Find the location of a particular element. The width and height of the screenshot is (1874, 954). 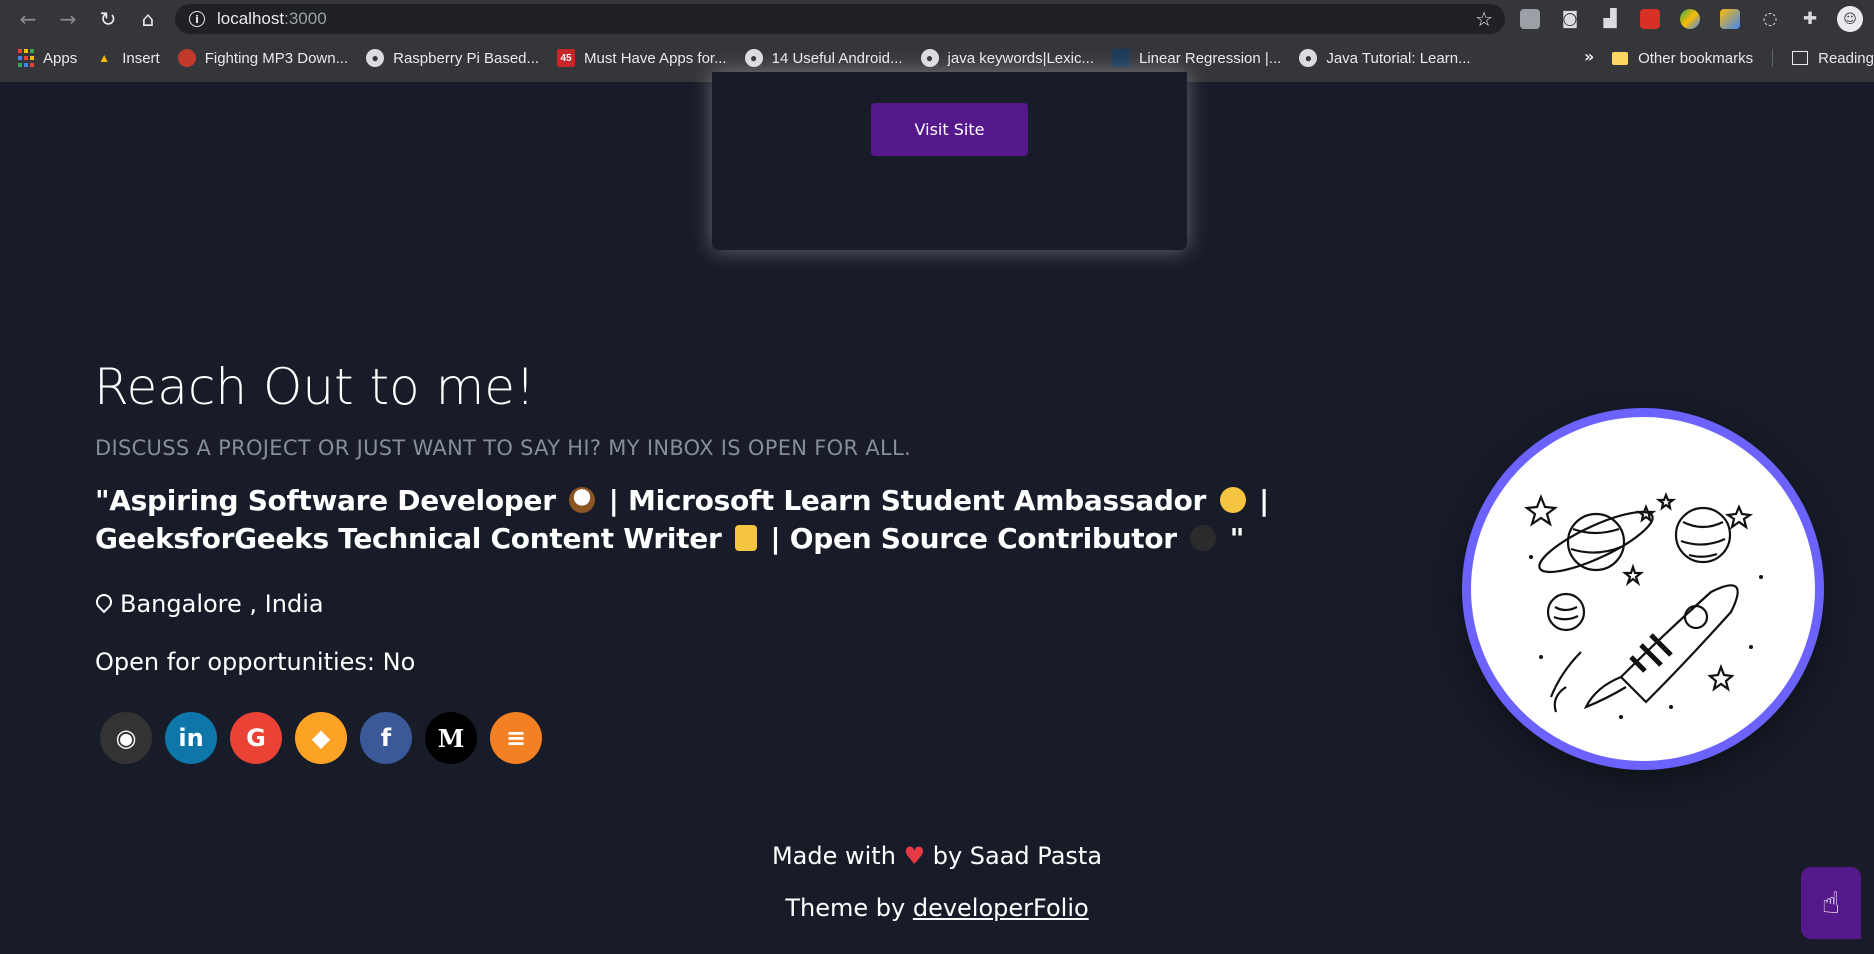

footer-made-suffix: by Saad Pasta is located at coordinates (1017, 856).